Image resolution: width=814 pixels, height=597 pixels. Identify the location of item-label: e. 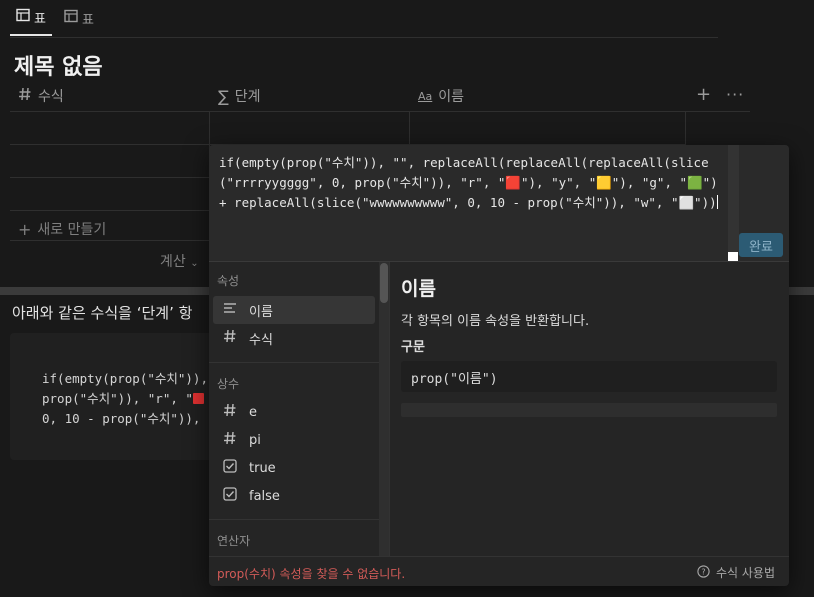
(253, 412).